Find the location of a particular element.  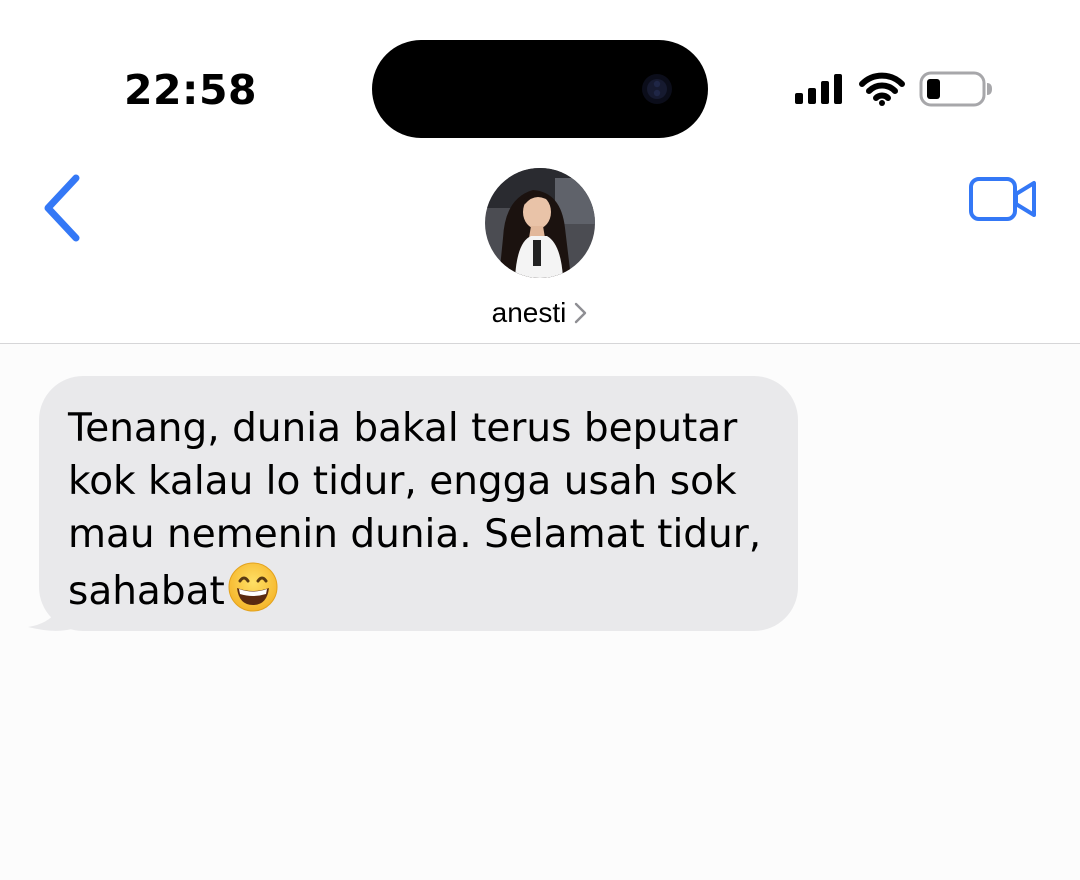

contact-name-button: anesti is located at coordinates (540, 313).